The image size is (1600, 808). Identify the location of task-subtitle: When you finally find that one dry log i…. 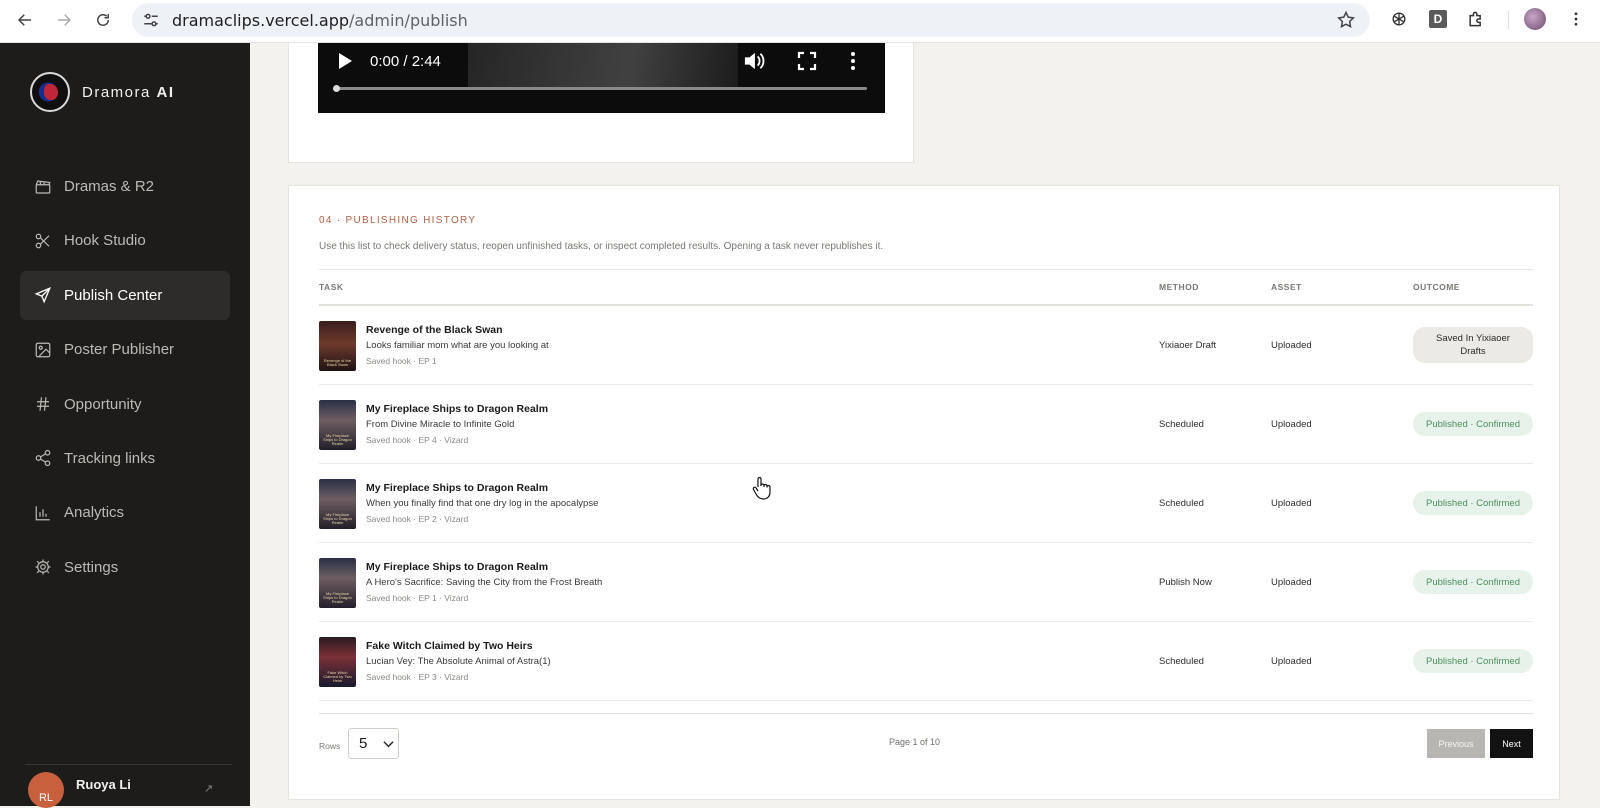
(482, 503).